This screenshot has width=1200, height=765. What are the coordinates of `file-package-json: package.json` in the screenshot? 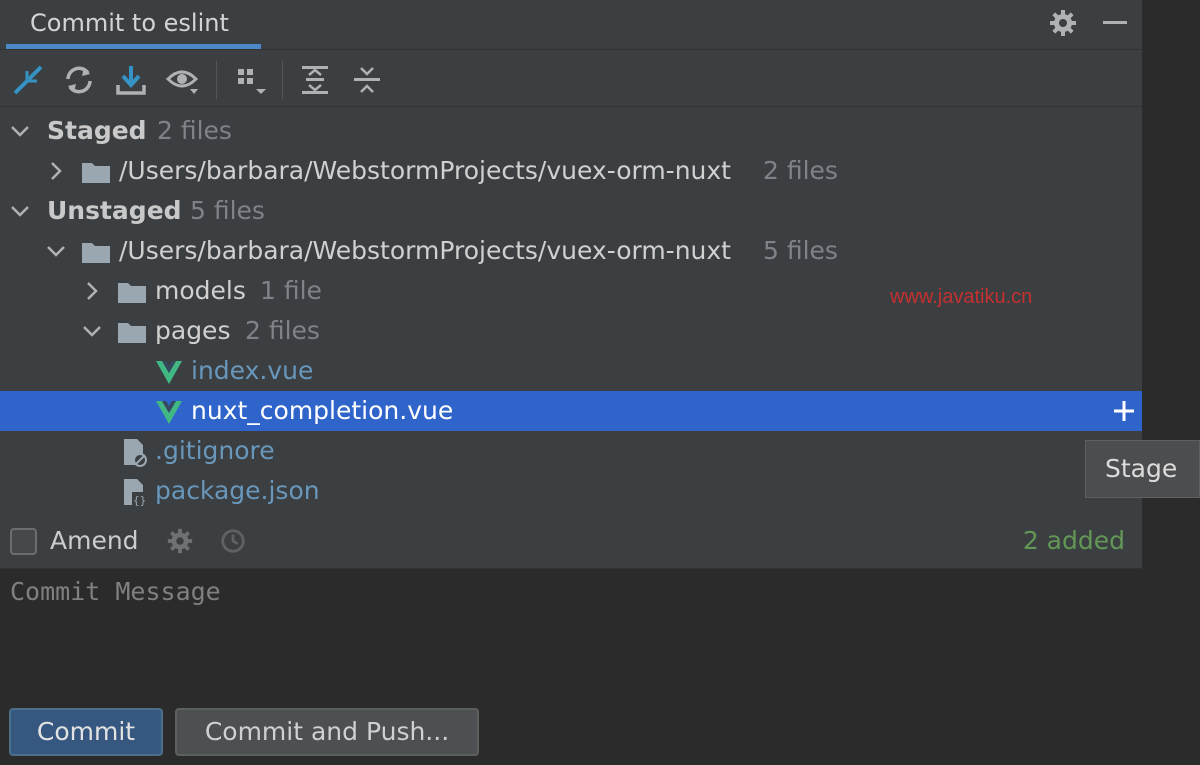 It's located at (237, 490).